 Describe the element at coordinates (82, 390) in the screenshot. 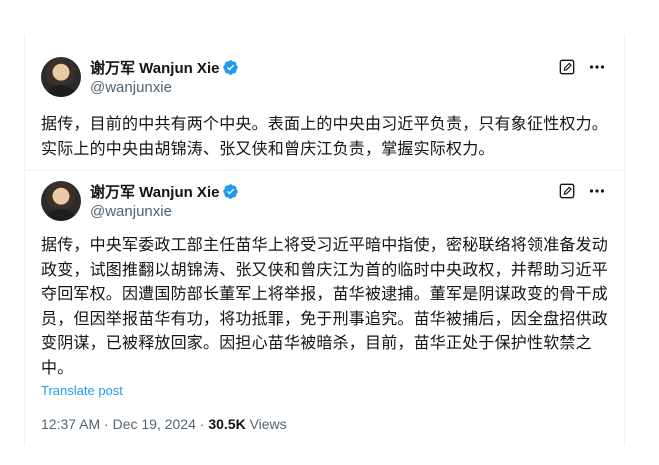

I see `translate-post-link: Translate post` at that location.